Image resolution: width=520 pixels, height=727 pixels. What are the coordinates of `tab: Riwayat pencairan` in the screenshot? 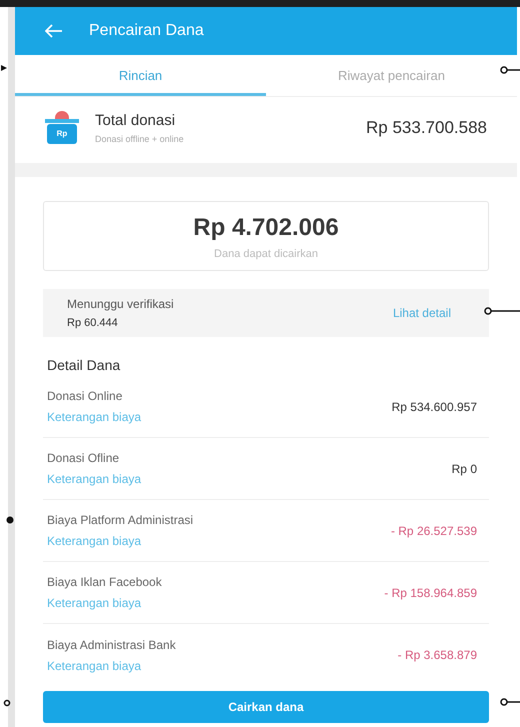 It's located at (391, 75).